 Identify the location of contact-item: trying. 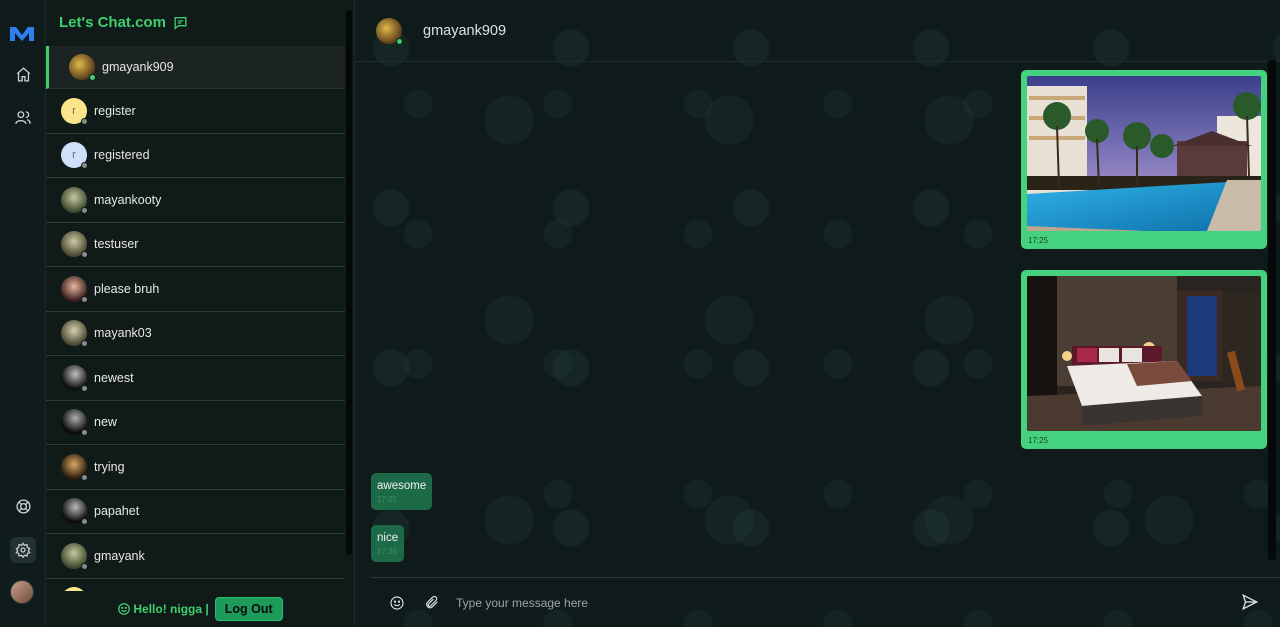
(195, 467).